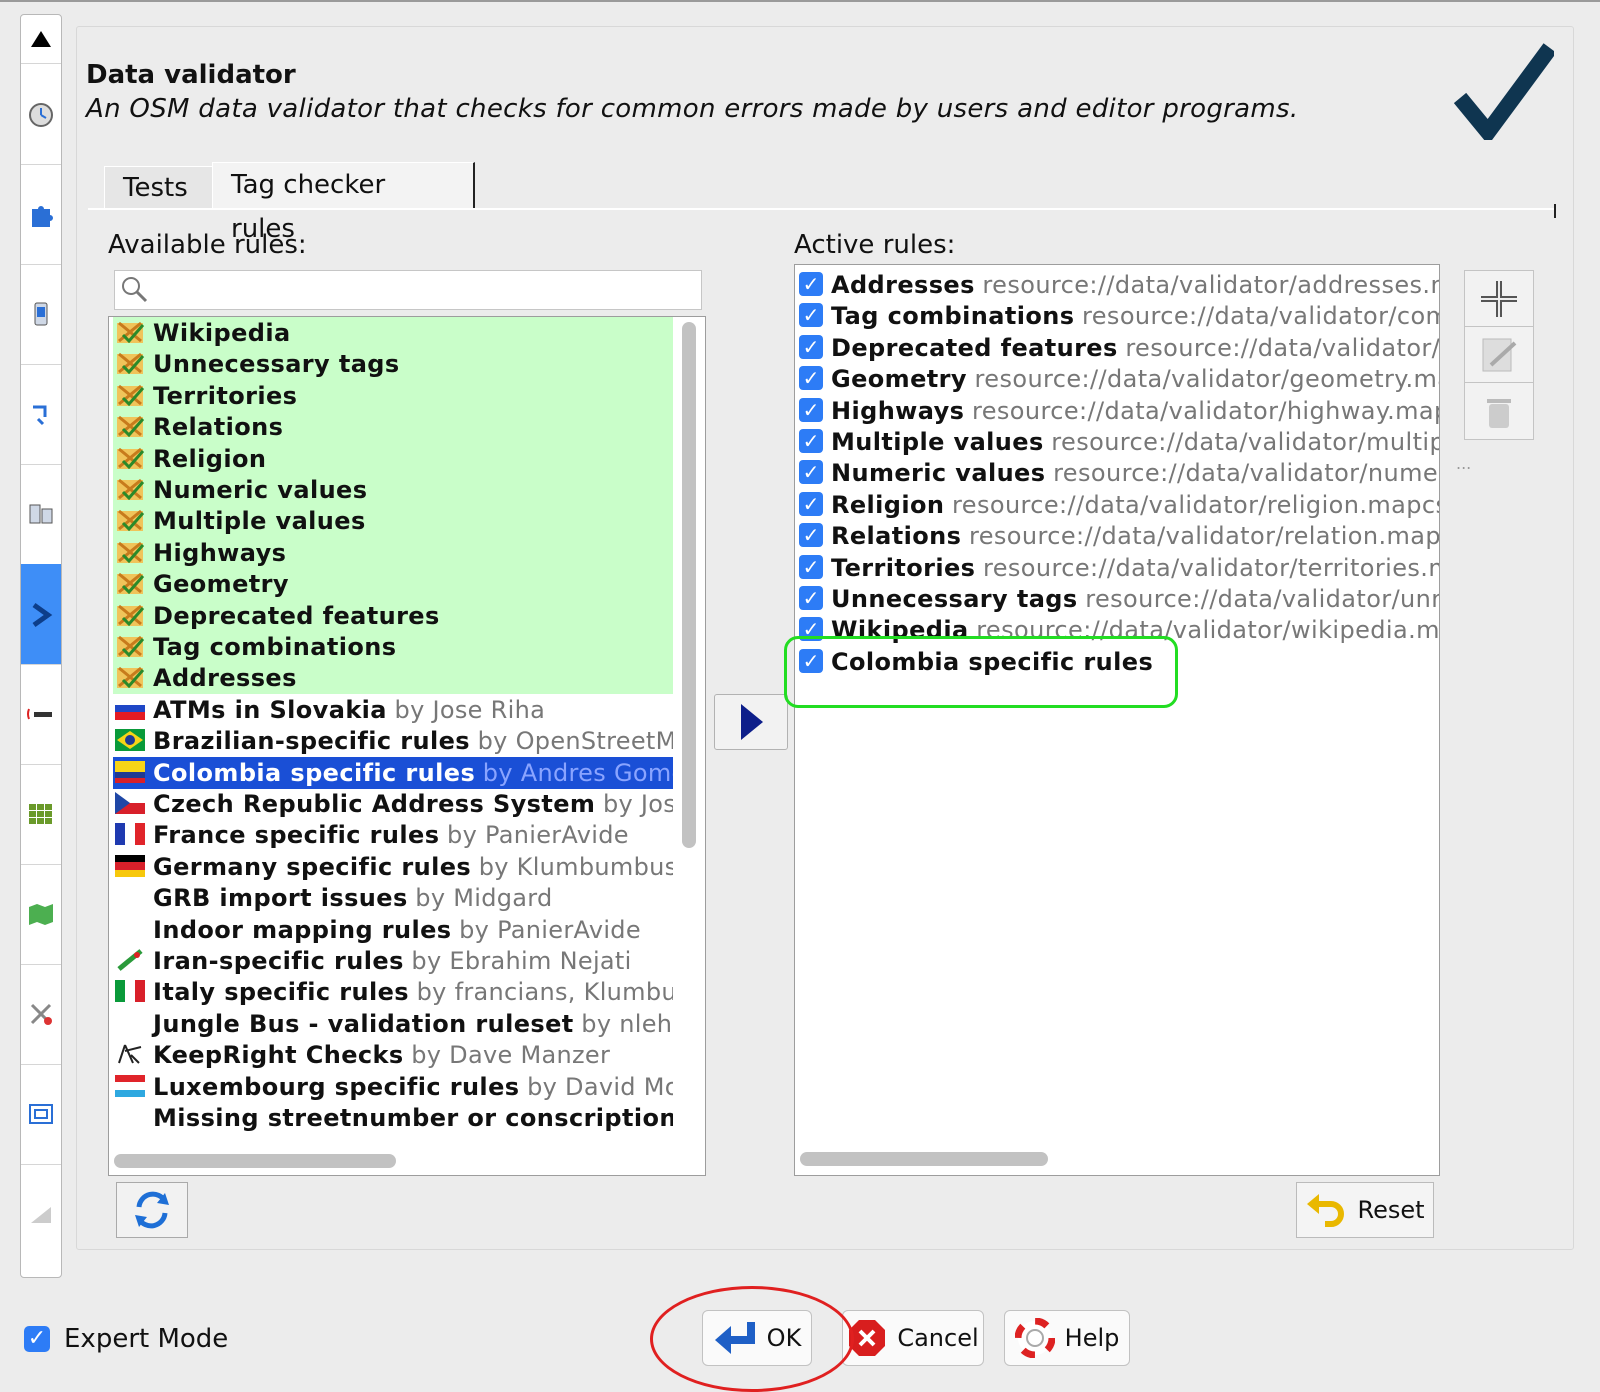 The image size is (1600, 1392). Describe the element at coordinates (374, 804) in the screenshot. I see `rule-name: Czech Republic Address System` at that location.